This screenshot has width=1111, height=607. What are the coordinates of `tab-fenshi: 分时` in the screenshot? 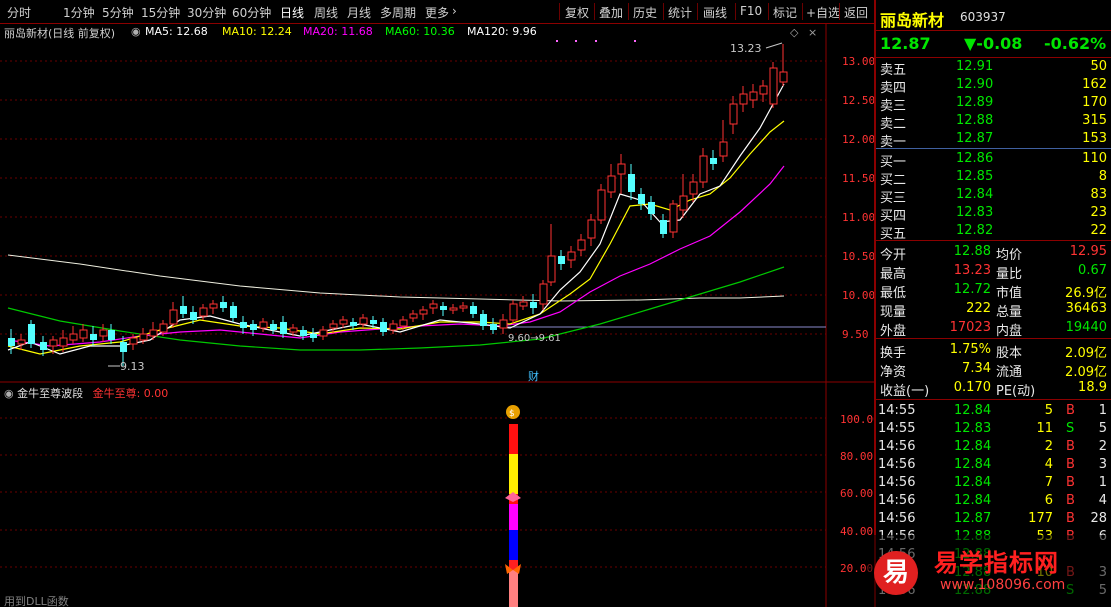 It's located at (19, 12).